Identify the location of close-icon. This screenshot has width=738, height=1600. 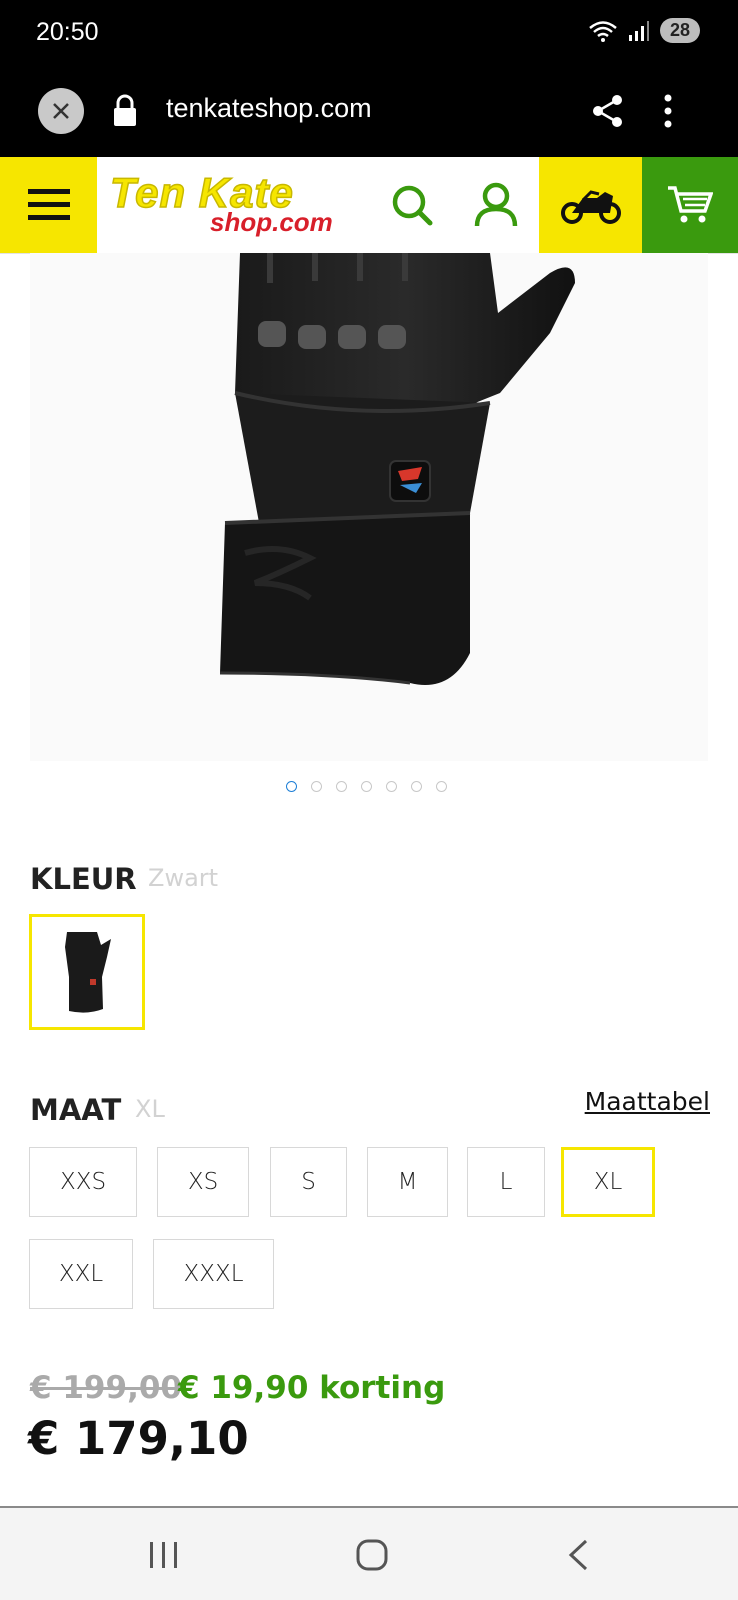
(61, 111).